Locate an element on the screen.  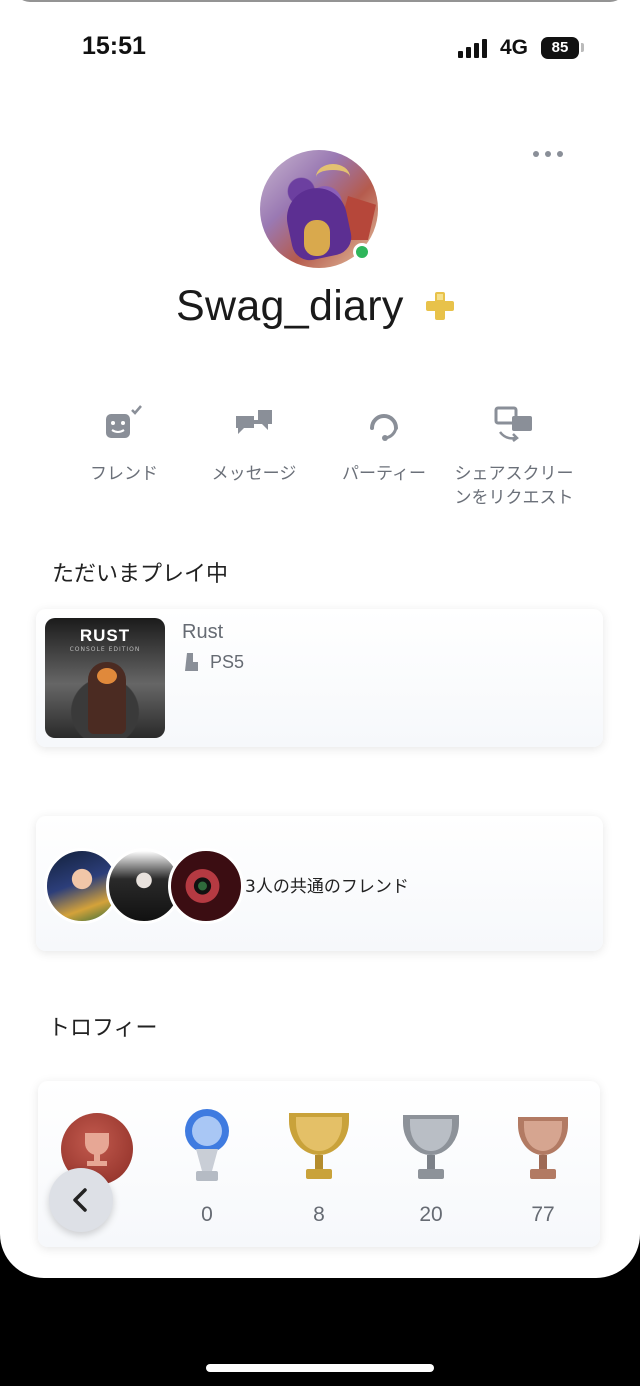
status-time: 15:51 is located at coordinates (114, 46).